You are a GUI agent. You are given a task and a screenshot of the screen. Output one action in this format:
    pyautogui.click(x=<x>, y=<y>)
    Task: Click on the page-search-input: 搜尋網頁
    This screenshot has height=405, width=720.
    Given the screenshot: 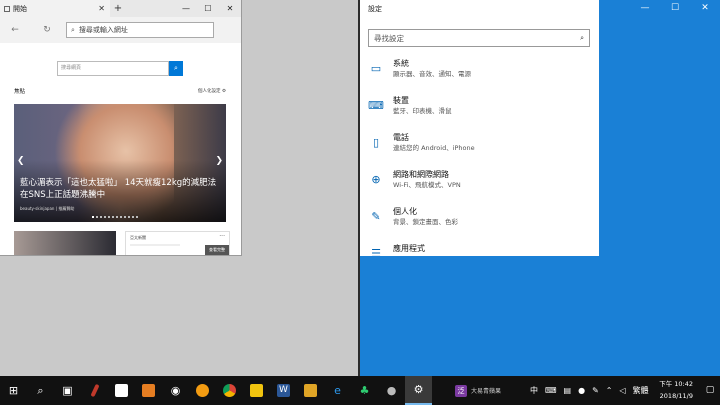 What is the action you would take?
    pyautogui.click(x=113, y=68)
    